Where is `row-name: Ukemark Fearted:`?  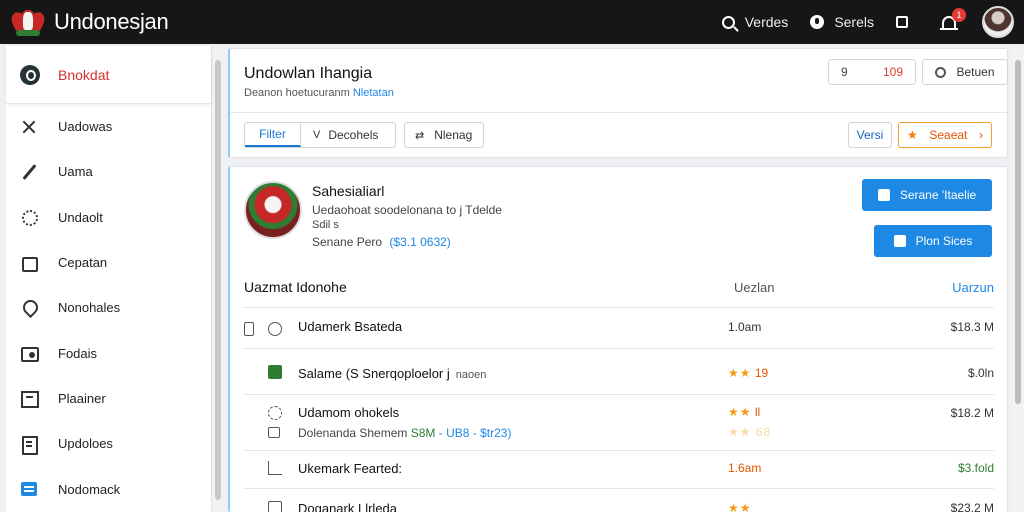
row-name: Ukemark Fearted: is located at coordinates (350, 468).